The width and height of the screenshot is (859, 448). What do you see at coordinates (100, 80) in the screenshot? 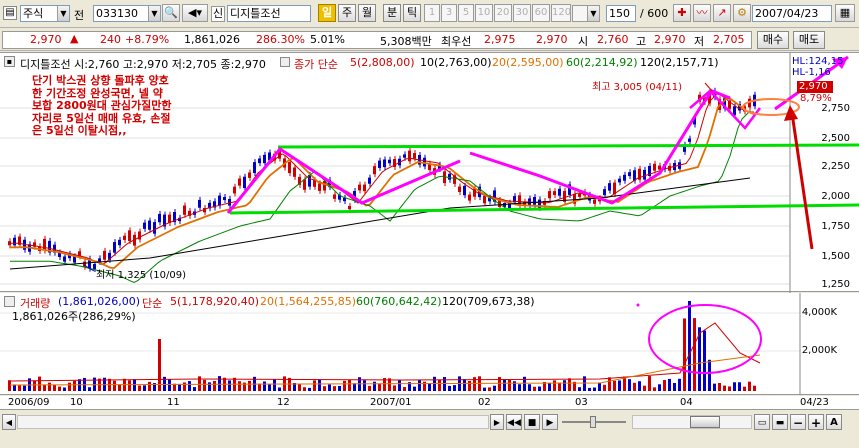
I see `annotation-line: 단기 박스권 상향 돌파후 양호` at bounding box center [100, 80].